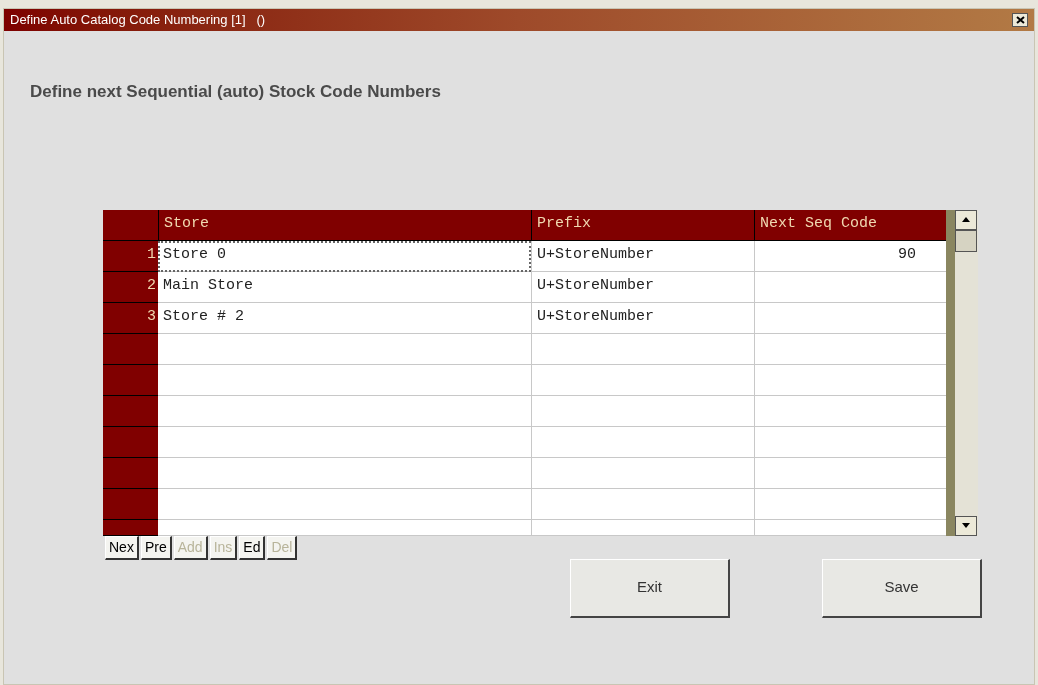 This screenshot has height=685, width=1038. I want to click on up-arrow-icon, so click(966, 219).